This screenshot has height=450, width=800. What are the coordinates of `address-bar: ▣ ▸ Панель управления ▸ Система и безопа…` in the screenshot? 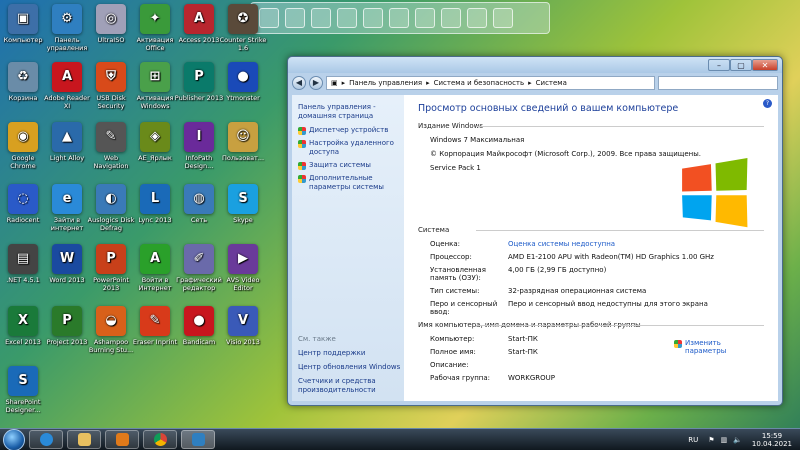 It's located at (490, 83).